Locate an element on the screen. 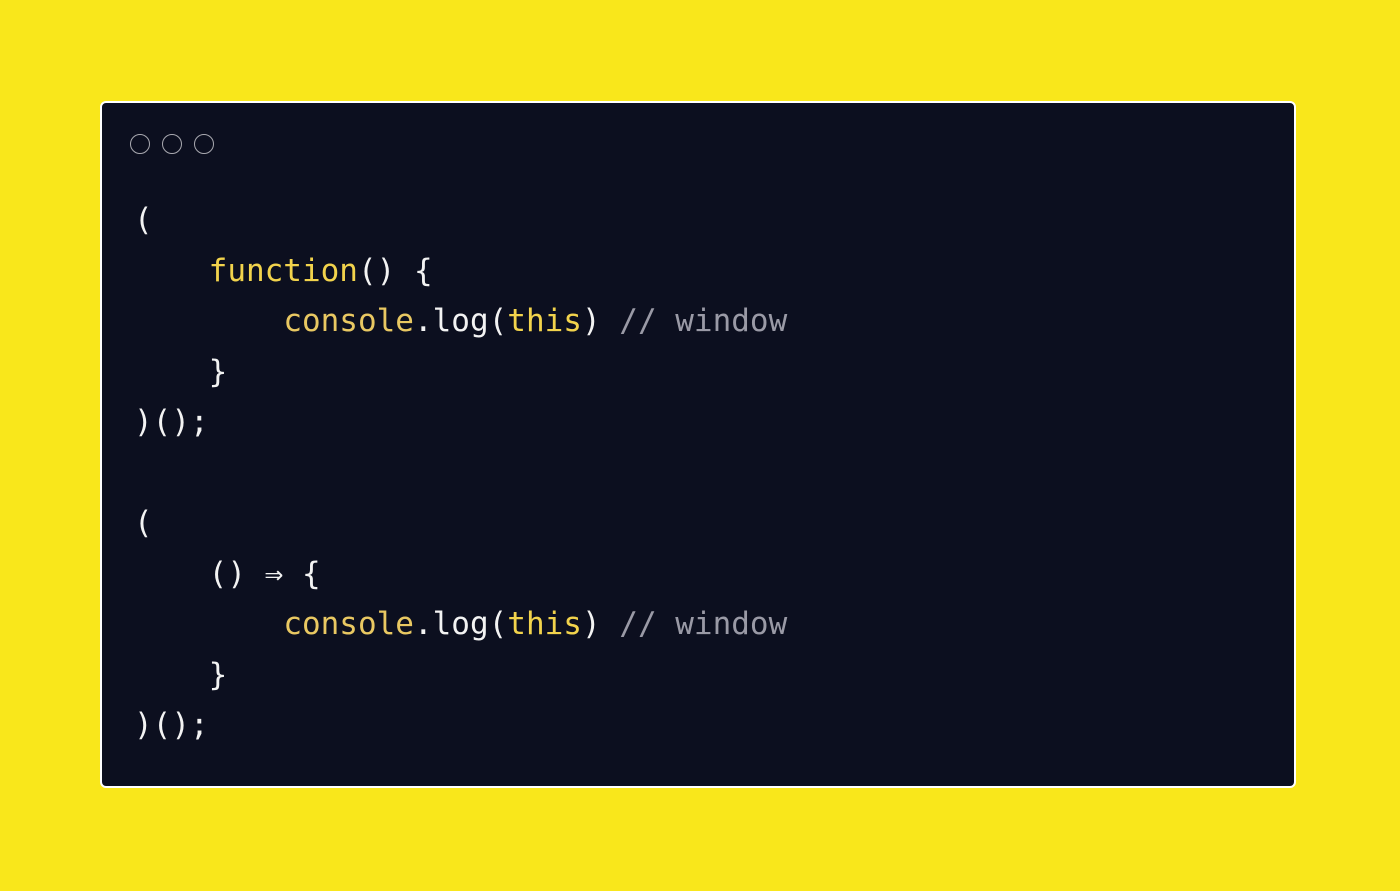 This screenshot has width=1400, height=891. punctuation-token: () { is located at coordinates (395, 270).